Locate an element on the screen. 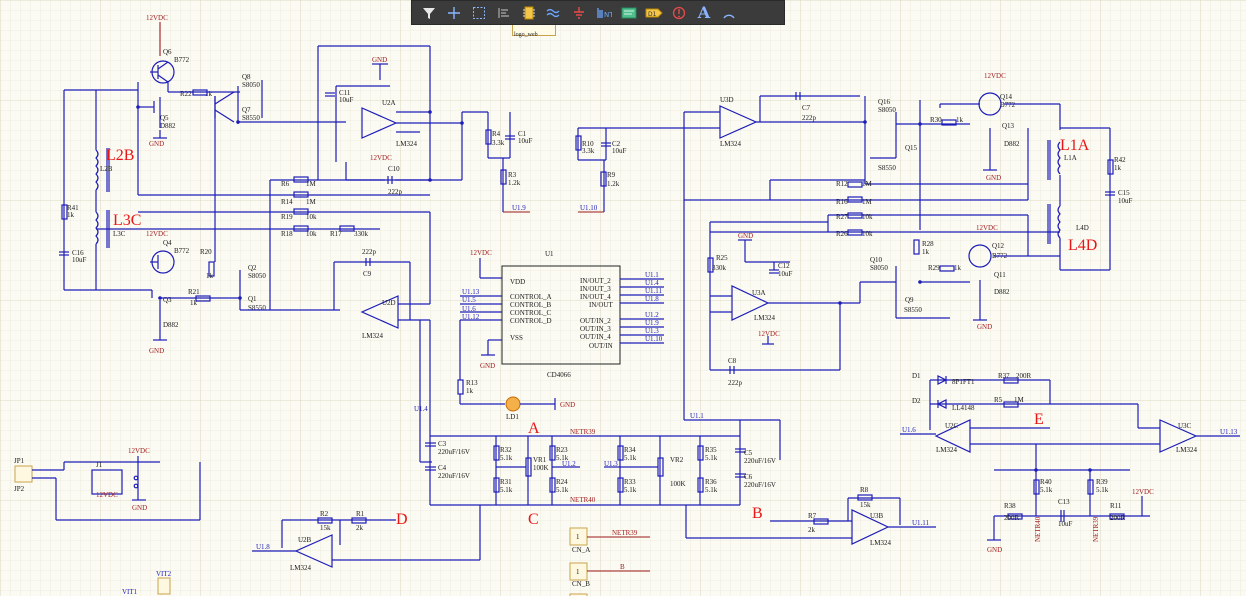 The image size is (1246, 596). select-rect-icon is located at coordinates (479, 13).